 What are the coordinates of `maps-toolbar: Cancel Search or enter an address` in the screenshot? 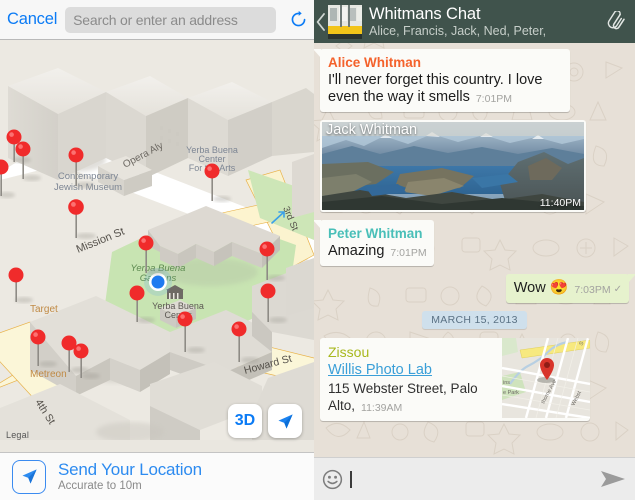 It's located at (157, 20).